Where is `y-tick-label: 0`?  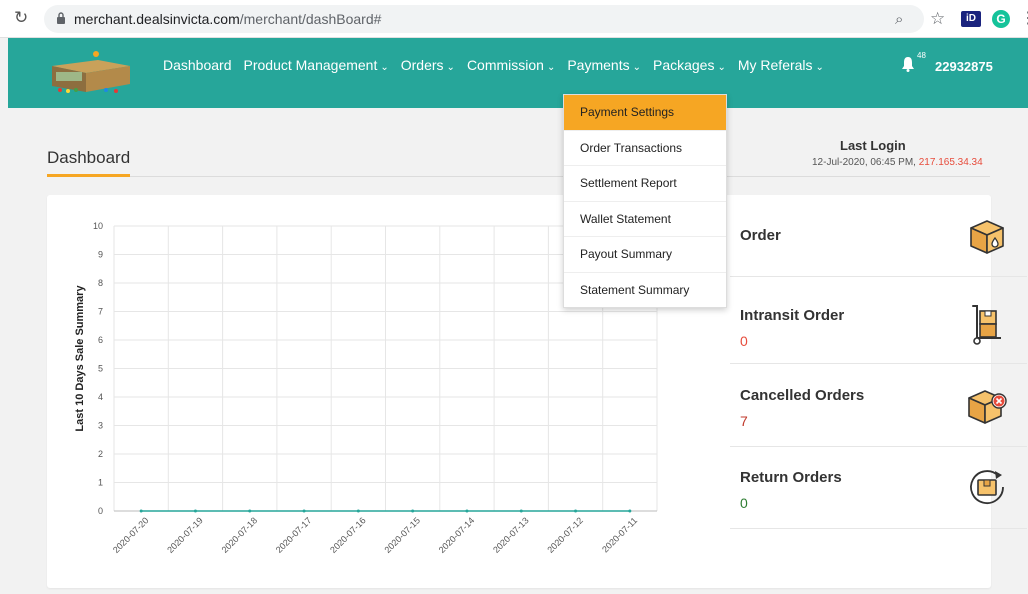 y-tick-label: 0 is located at coordinates (100, 511).